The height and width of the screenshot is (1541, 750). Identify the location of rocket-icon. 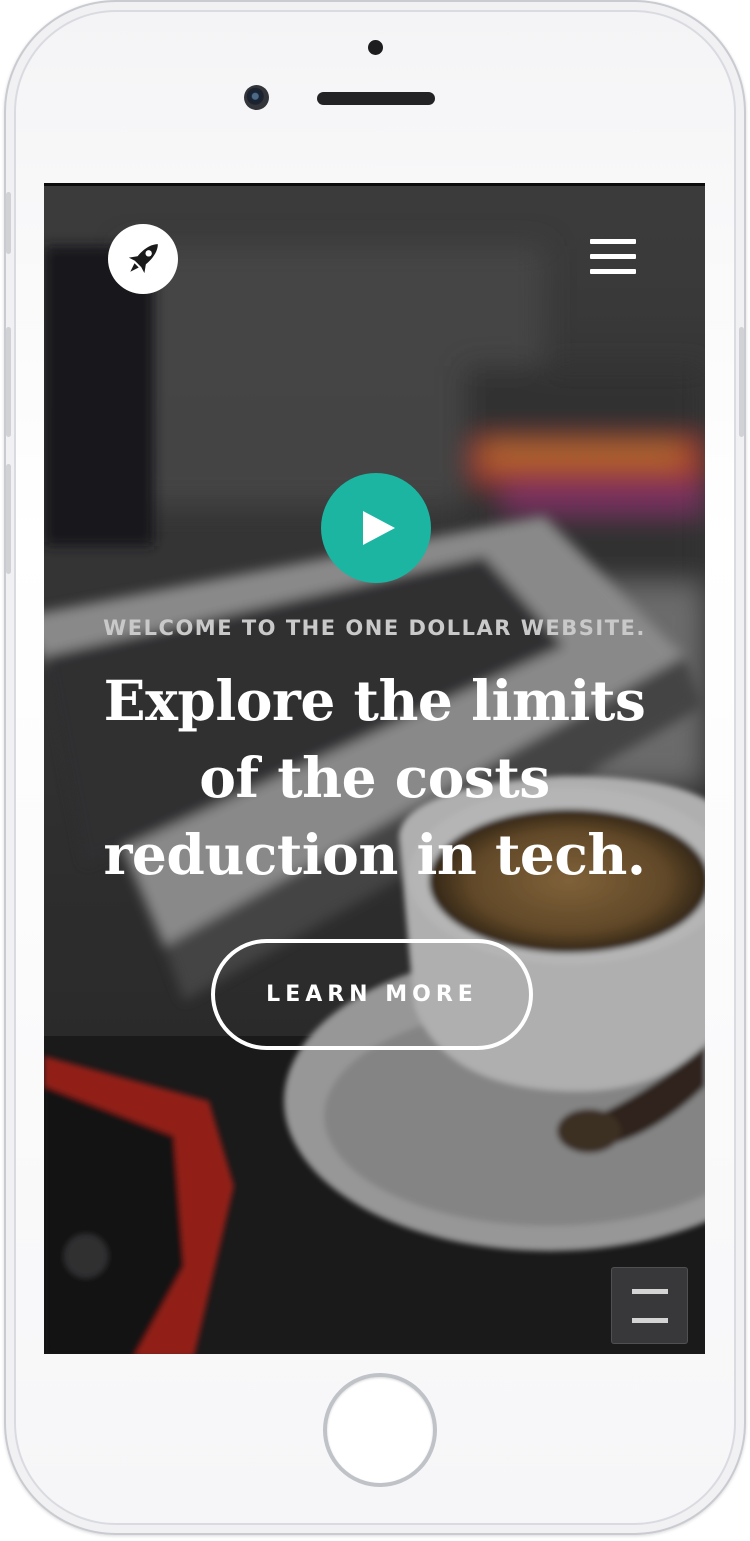
(143, 259).